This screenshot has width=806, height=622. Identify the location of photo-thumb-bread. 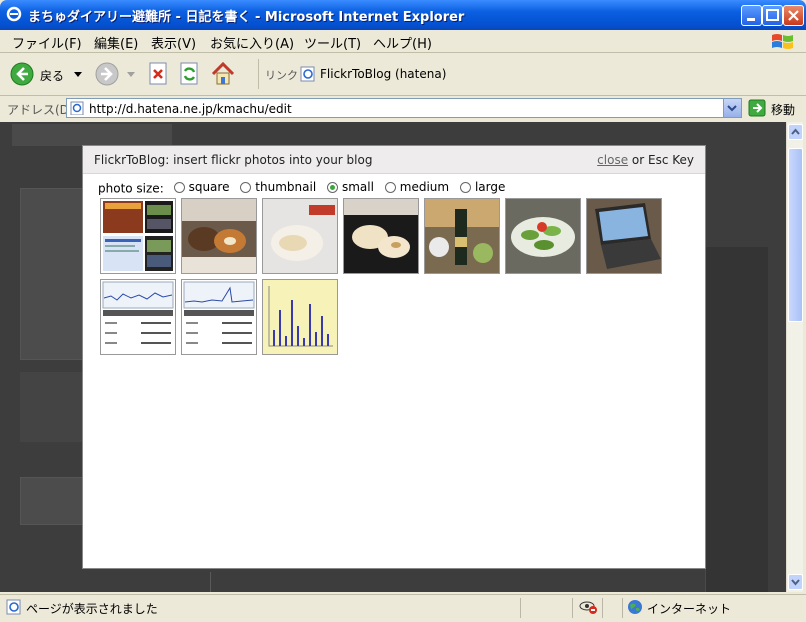
(381, 236).